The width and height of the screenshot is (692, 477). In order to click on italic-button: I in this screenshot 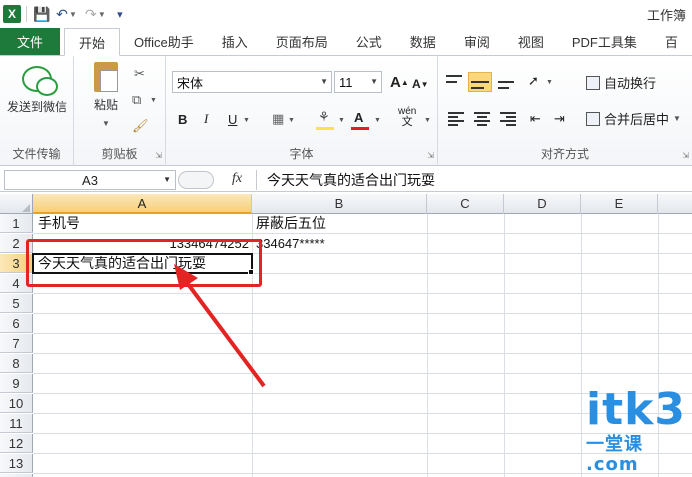, I will do `click(206, 119)`.